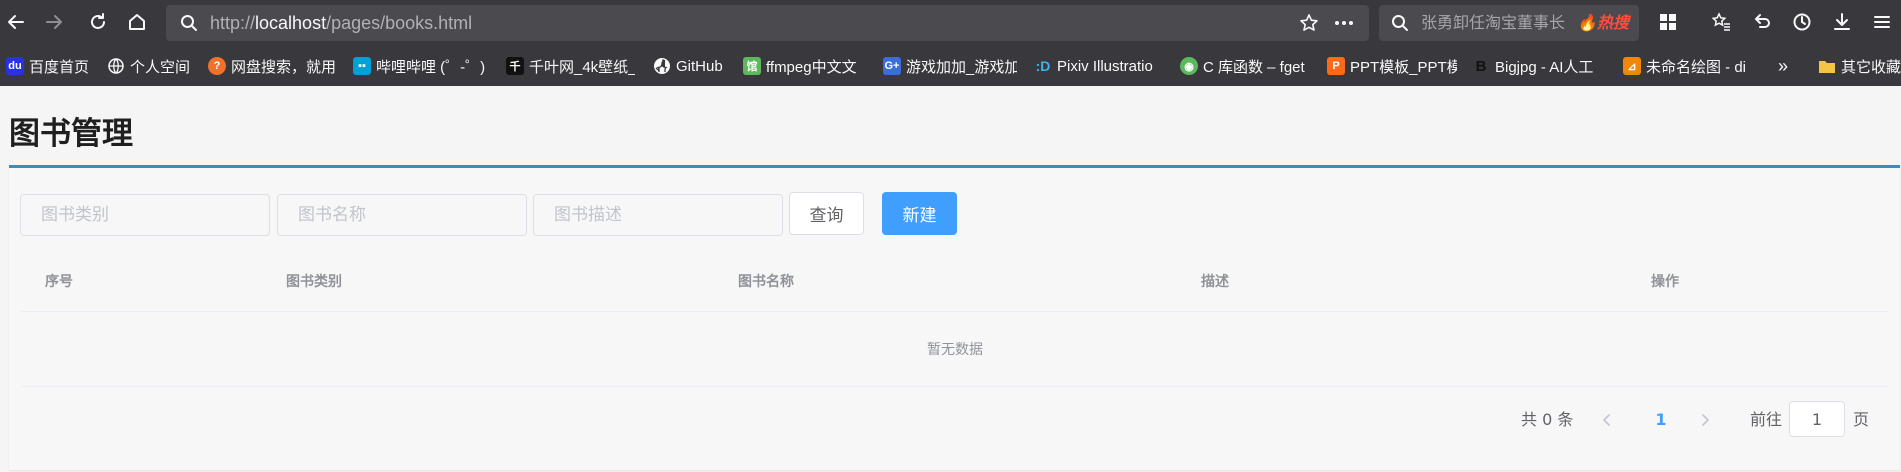  What do you see at coordinates (658, 215) in the screenshot?
I see `description-filter-input` at bounding box center [658, 215].